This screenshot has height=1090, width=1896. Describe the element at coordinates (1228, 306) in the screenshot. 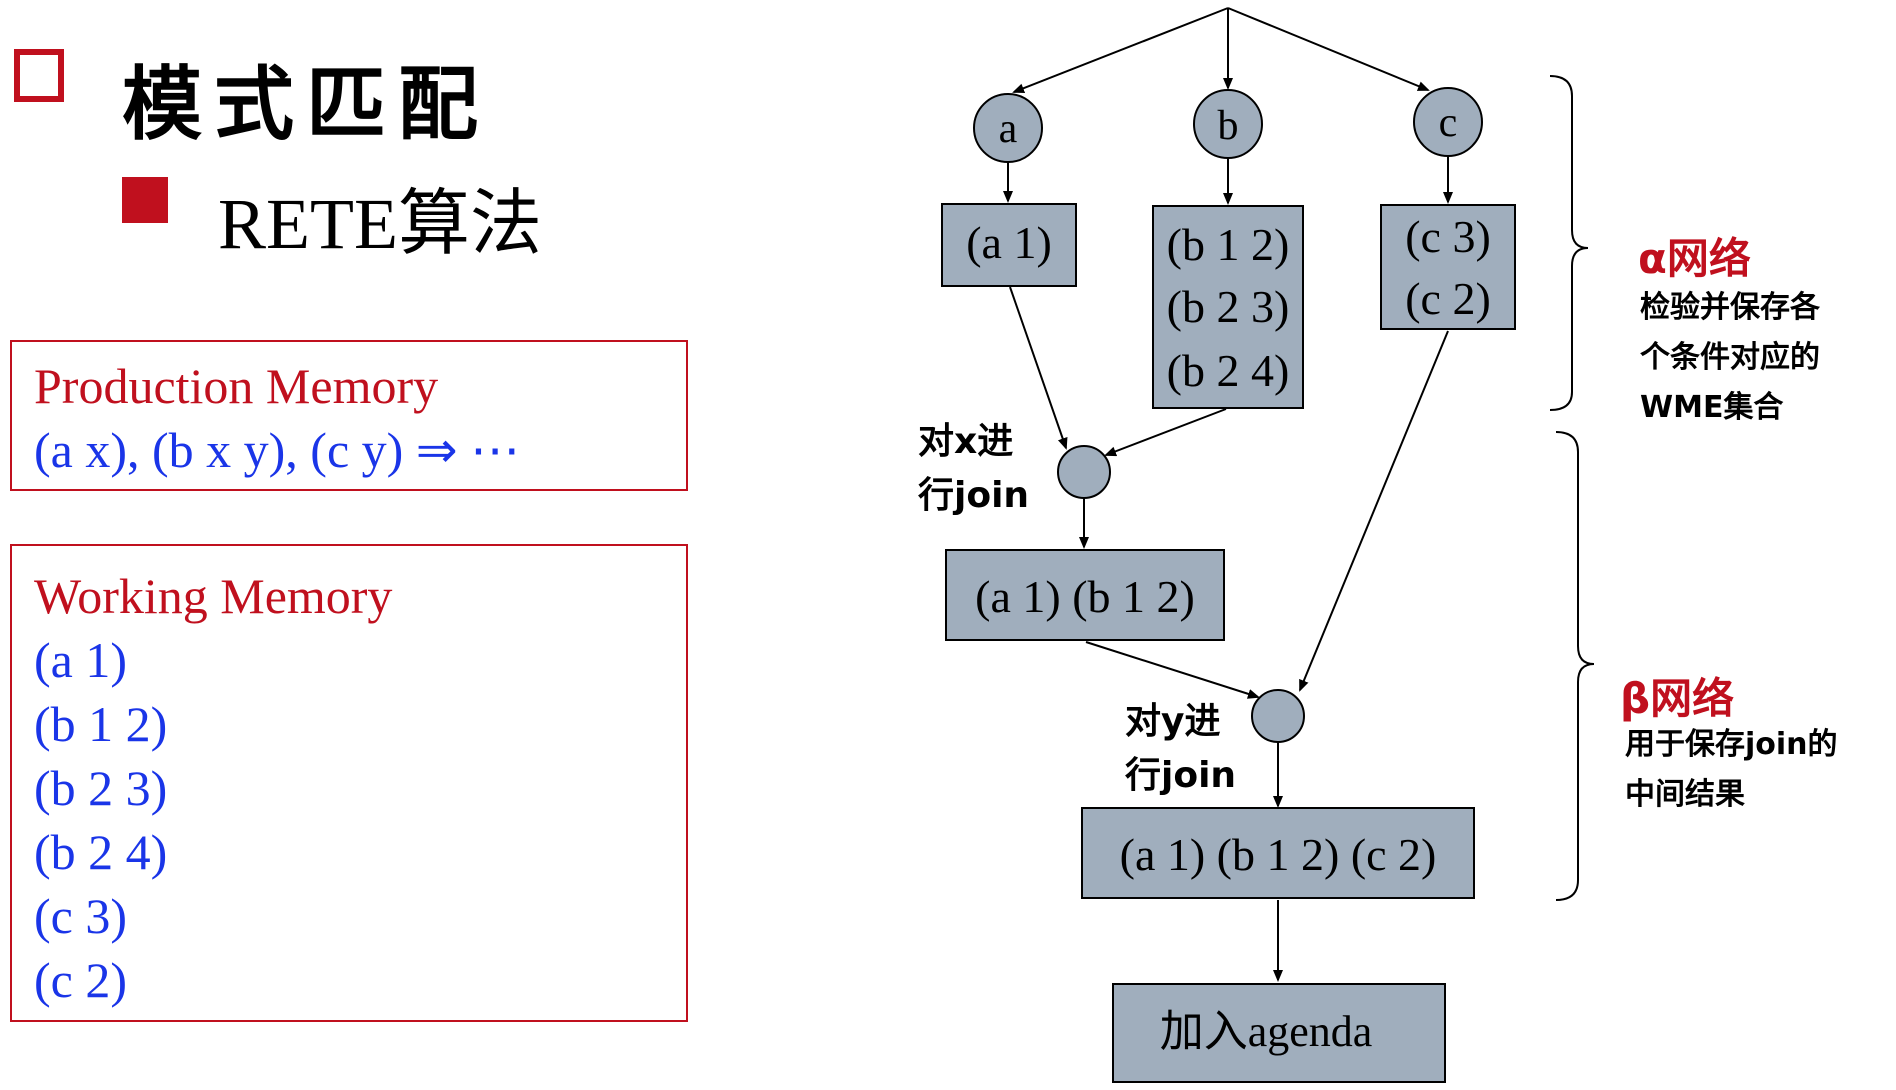

I see `alpha-b-item: (b 2 3)` at that location.